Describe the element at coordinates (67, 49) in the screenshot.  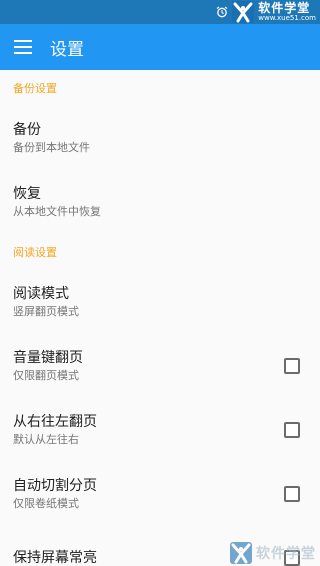
I see `page-title: 设置` at that location.